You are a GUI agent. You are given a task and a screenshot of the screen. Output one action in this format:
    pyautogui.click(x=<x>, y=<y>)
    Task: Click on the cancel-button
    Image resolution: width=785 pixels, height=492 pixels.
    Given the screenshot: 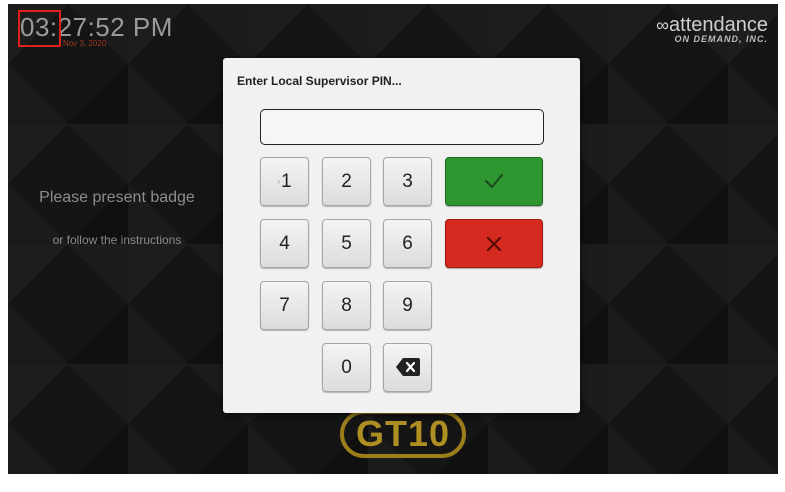 What is the action you would take?
    pyautogui.click(x=494, y=243)
    